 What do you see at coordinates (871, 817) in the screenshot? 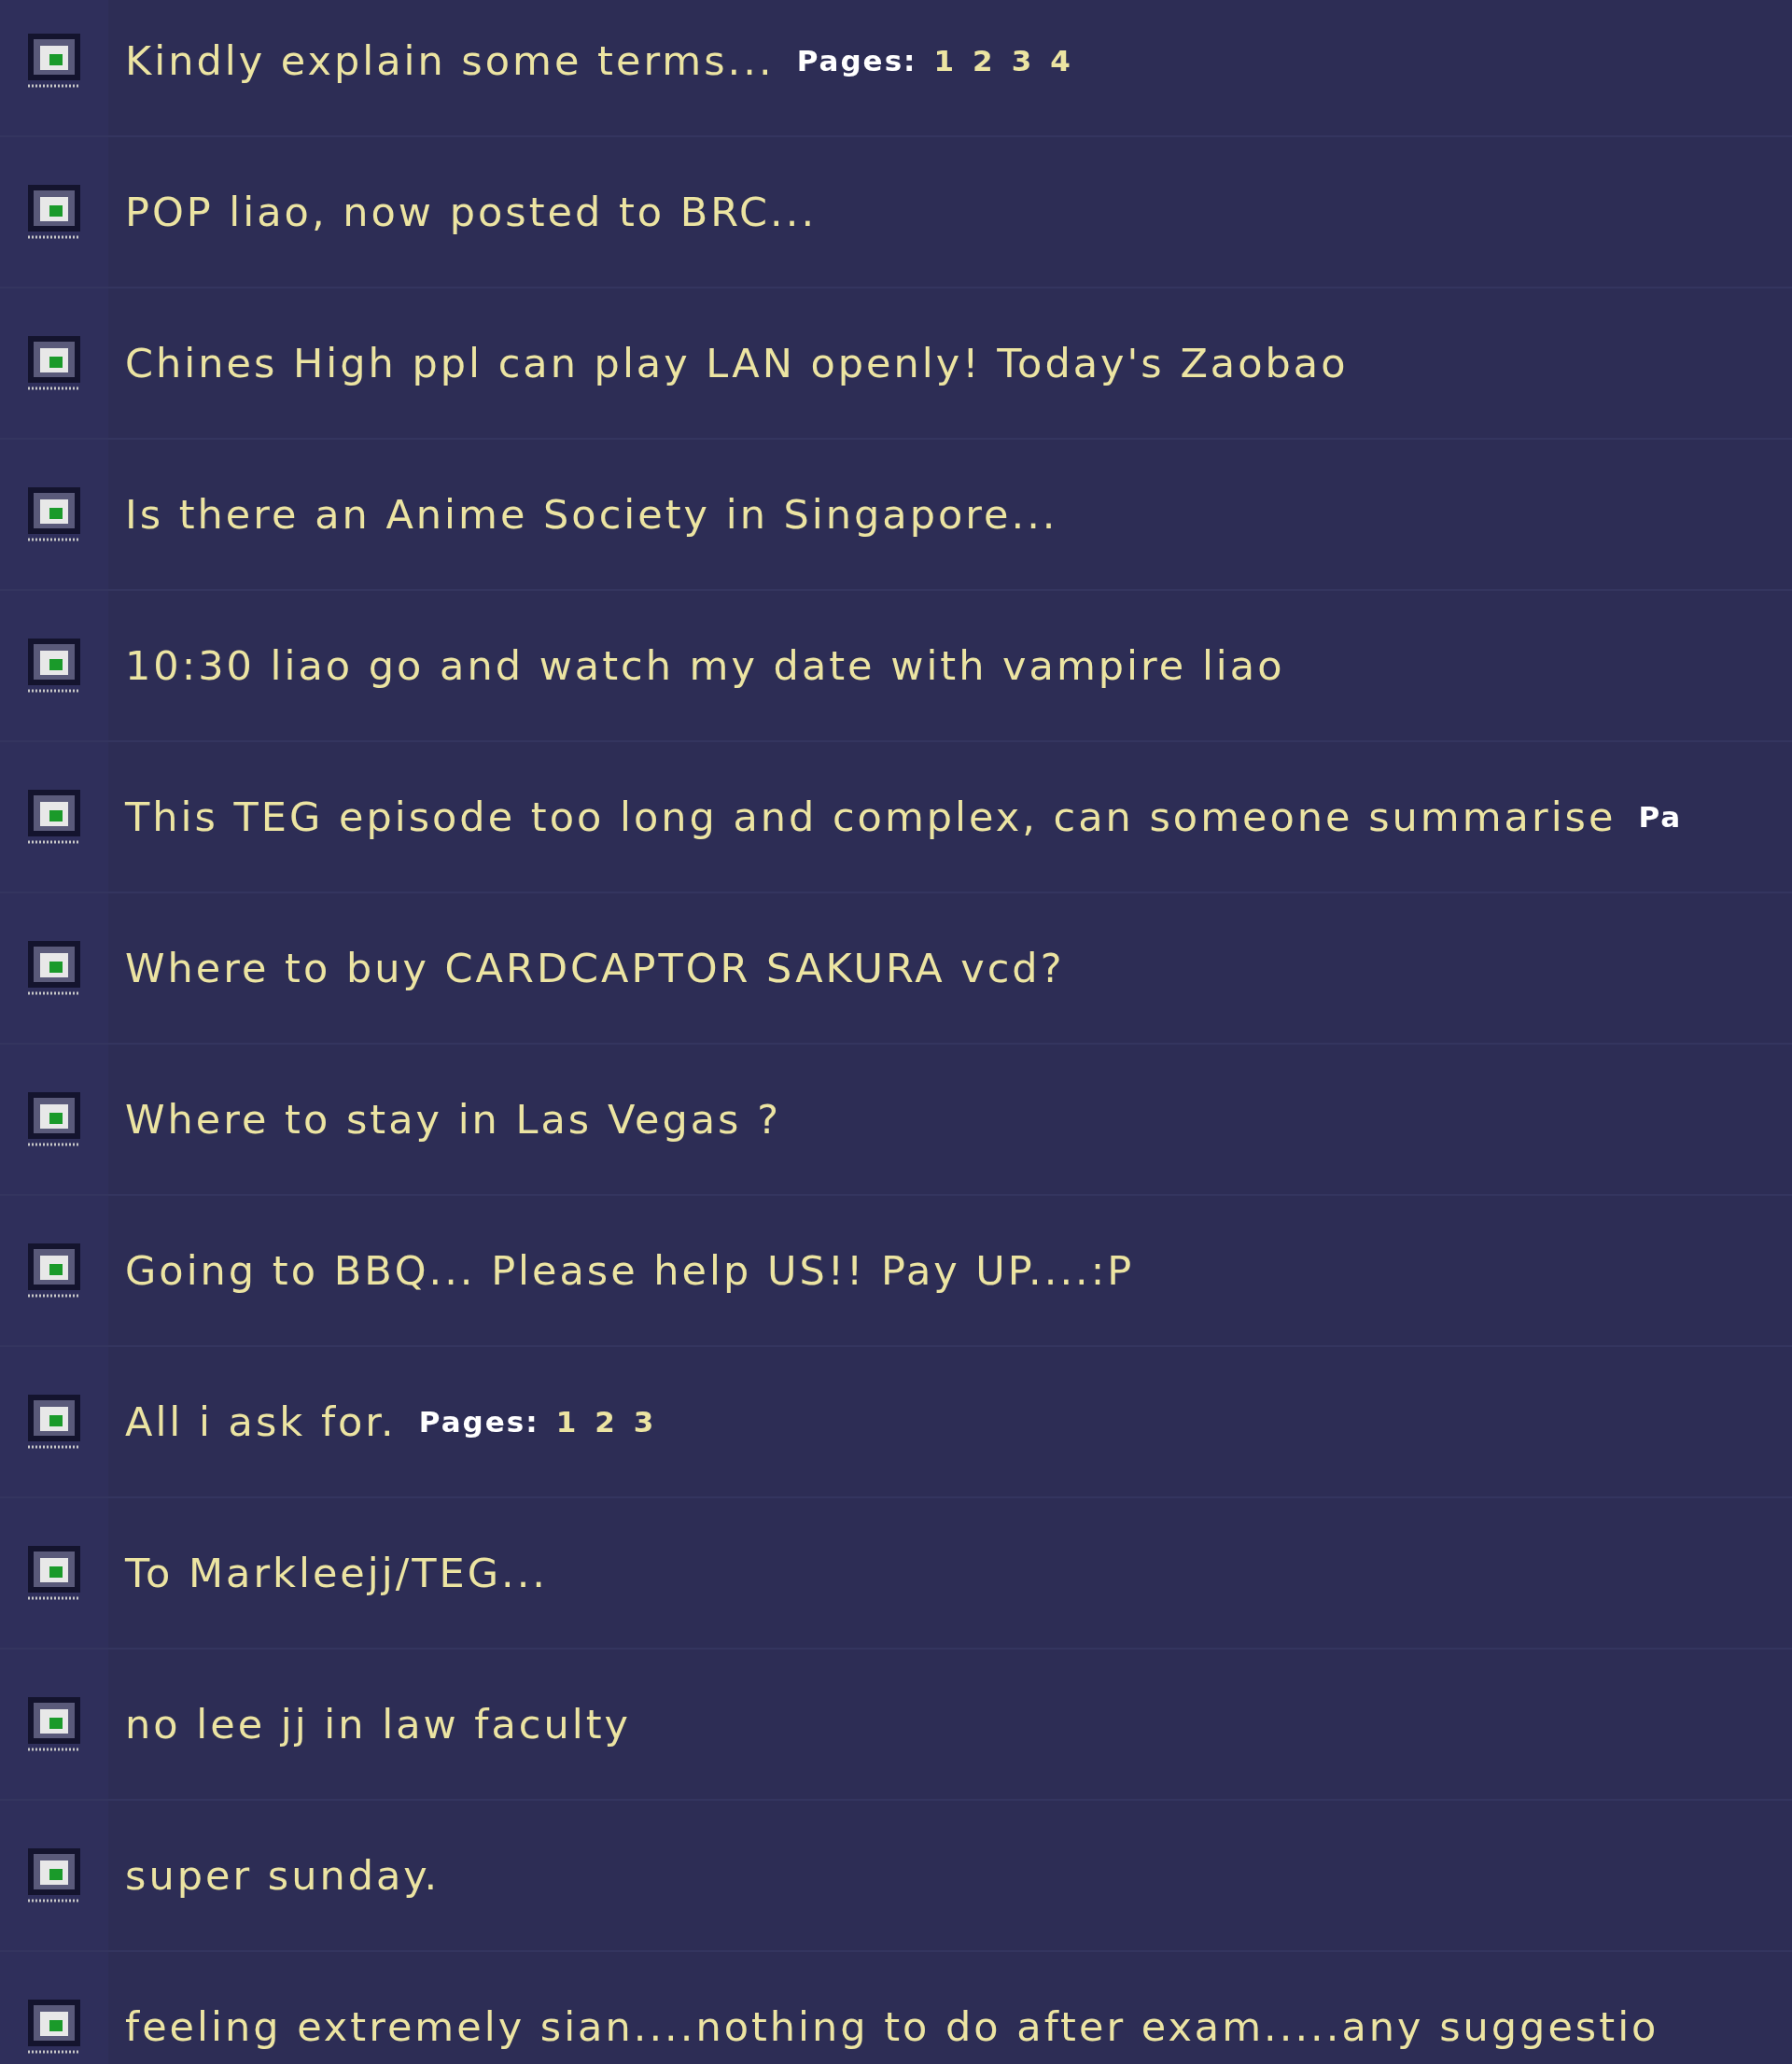
I see `topic-title-link: This TEG episode too long and complex, can someone summarise` at bounding box center [871, 817].